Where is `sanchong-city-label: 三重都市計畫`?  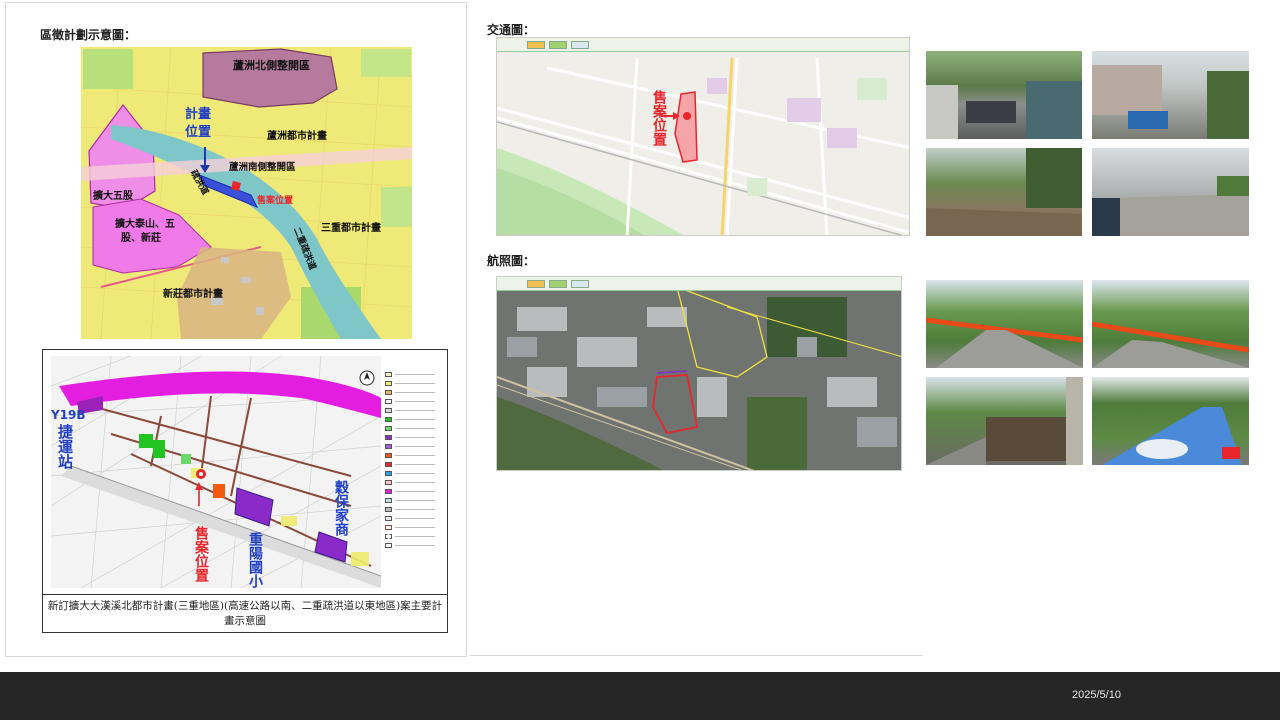
sanchong-city-label: 三重都市計畫 is located at coordinates (351, 228).